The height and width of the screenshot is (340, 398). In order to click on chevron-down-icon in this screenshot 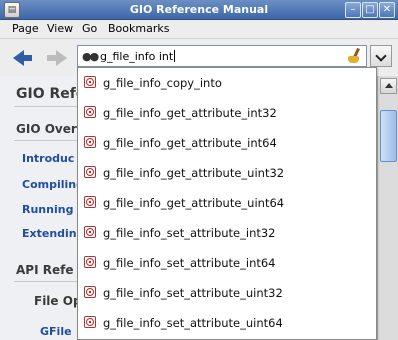, I will do `click(381, 56)`.